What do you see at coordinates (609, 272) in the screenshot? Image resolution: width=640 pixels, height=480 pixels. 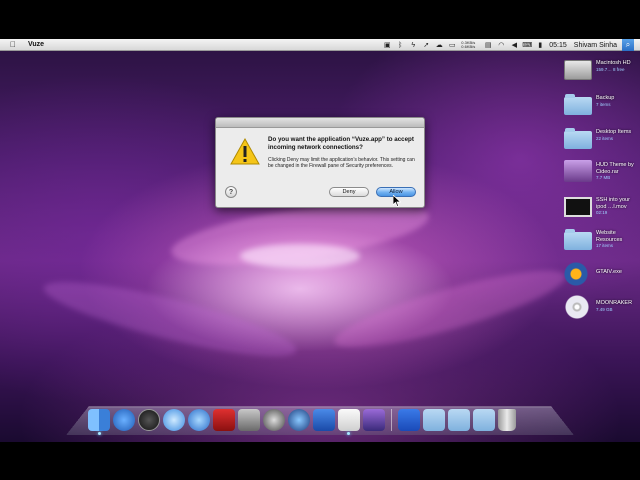 I see `desktop-icon-label: GTAIV.exe` at bounding box center [609, 272].